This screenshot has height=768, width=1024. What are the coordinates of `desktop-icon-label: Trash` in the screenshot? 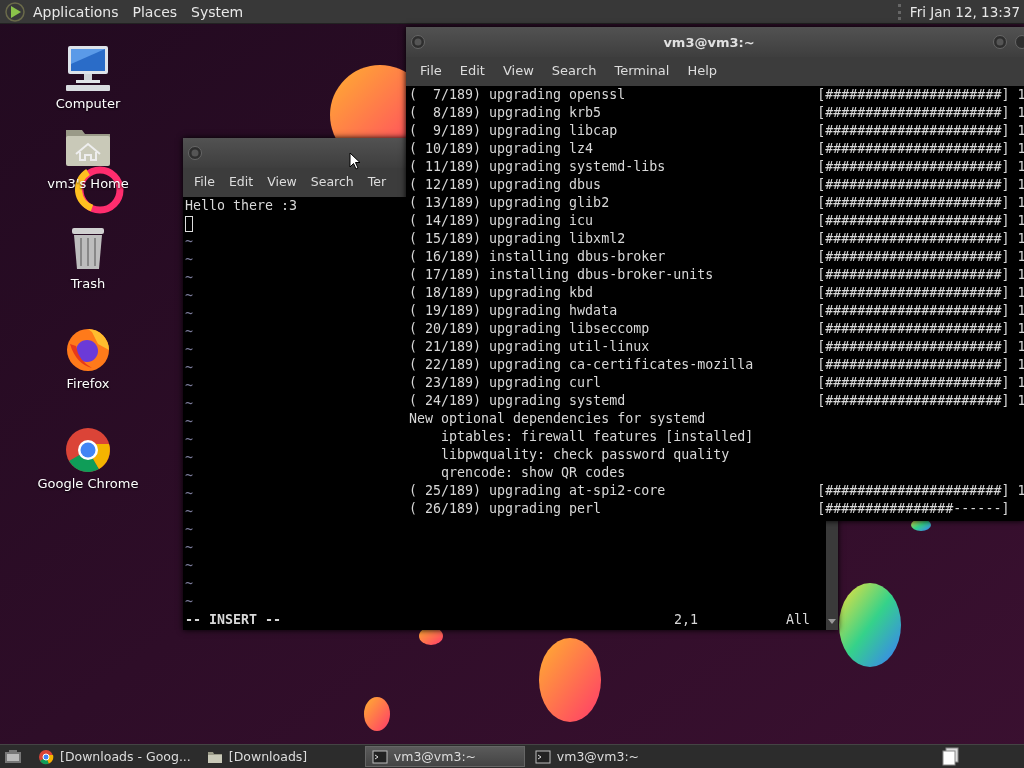 It's located at (88, 283).